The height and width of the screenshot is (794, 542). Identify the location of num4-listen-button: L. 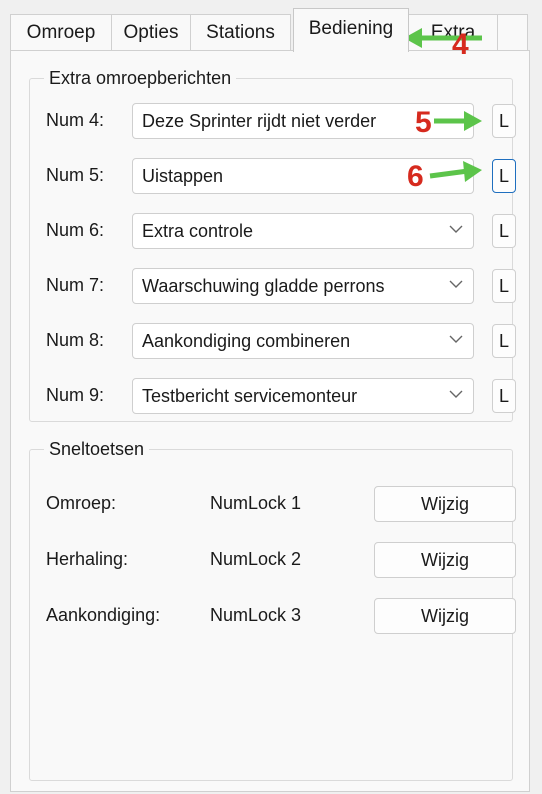
(504, 121).